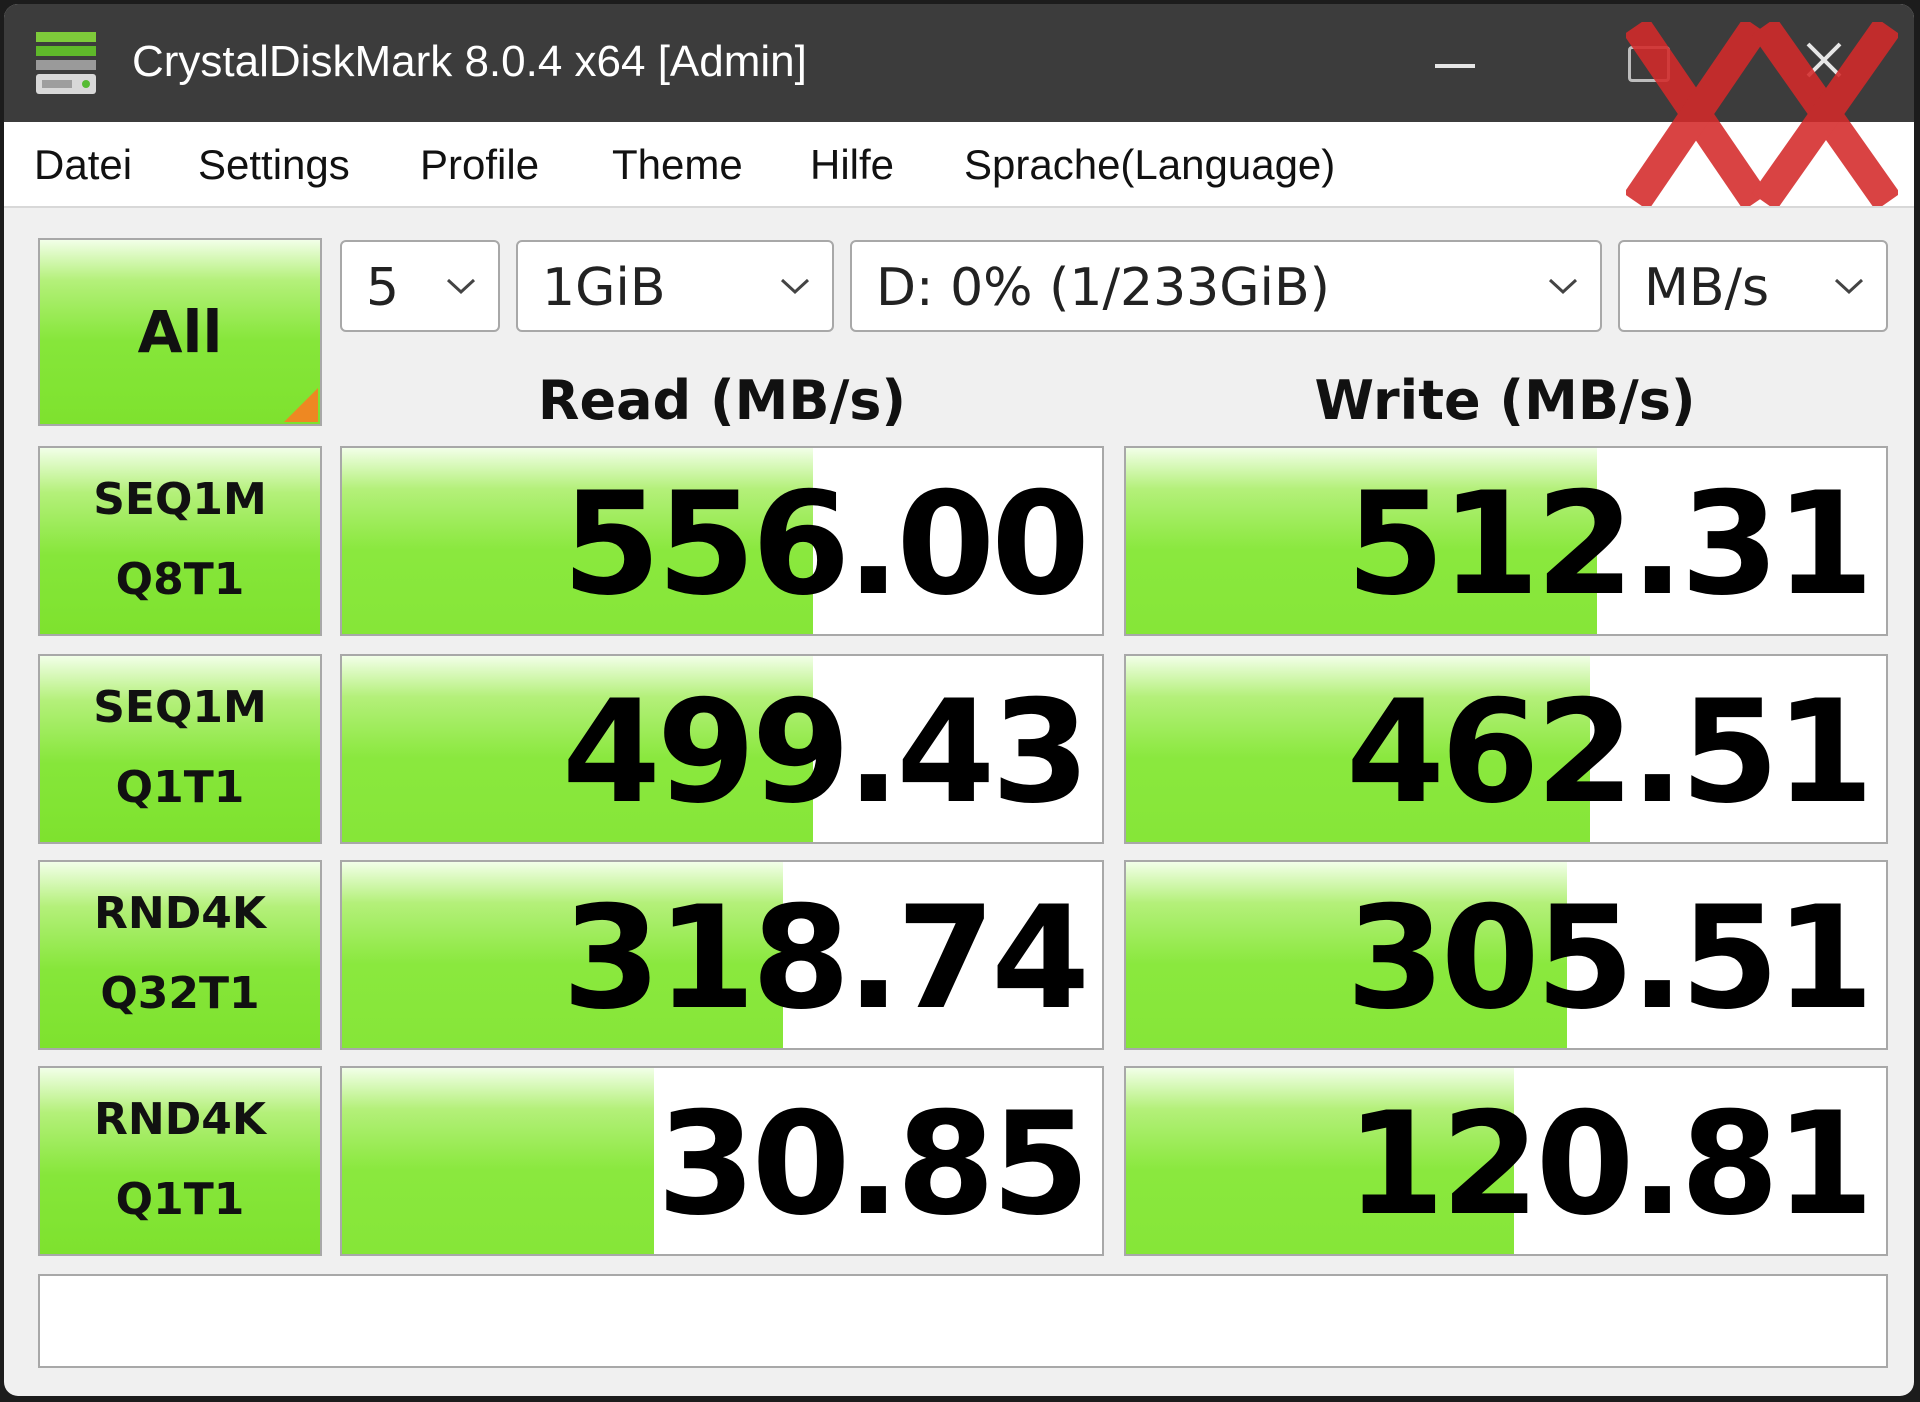 Image resolution: width=1920 pixels, height=1402 pixels. I want to click on menu-hilfe: Hilfe, so click(852, 165).